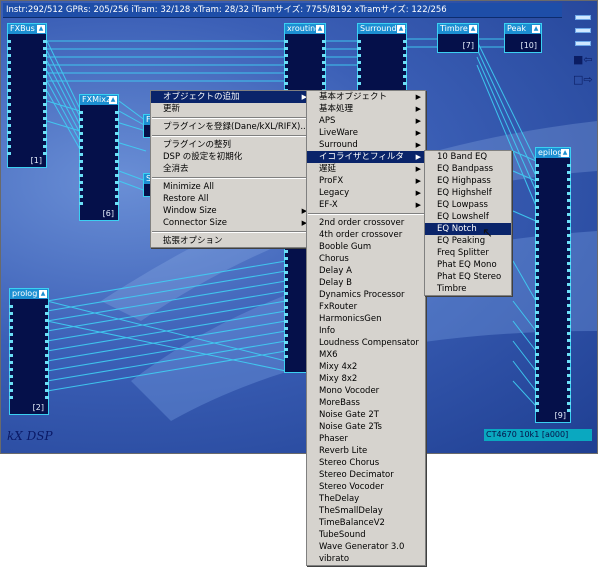  I want to click on add-object-item: Phaser, so click(366, 439).